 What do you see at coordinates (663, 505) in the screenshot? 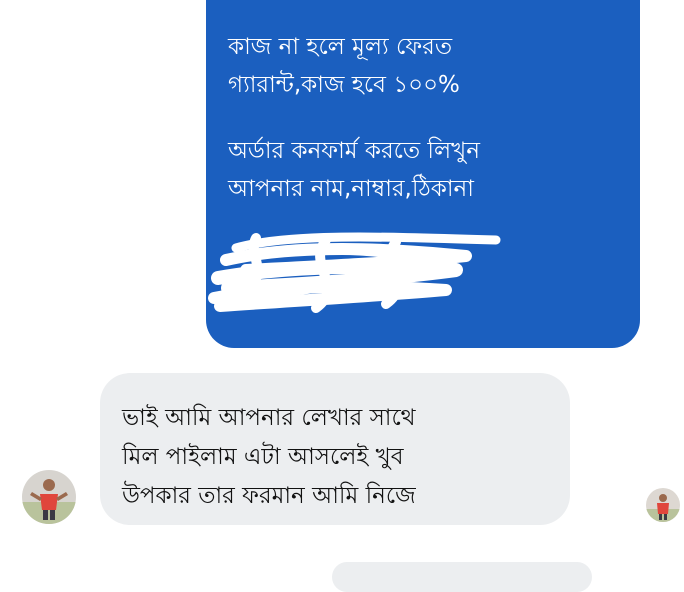
I see `seen-indicator-avatar-icon` at bounding box center [663, 505].